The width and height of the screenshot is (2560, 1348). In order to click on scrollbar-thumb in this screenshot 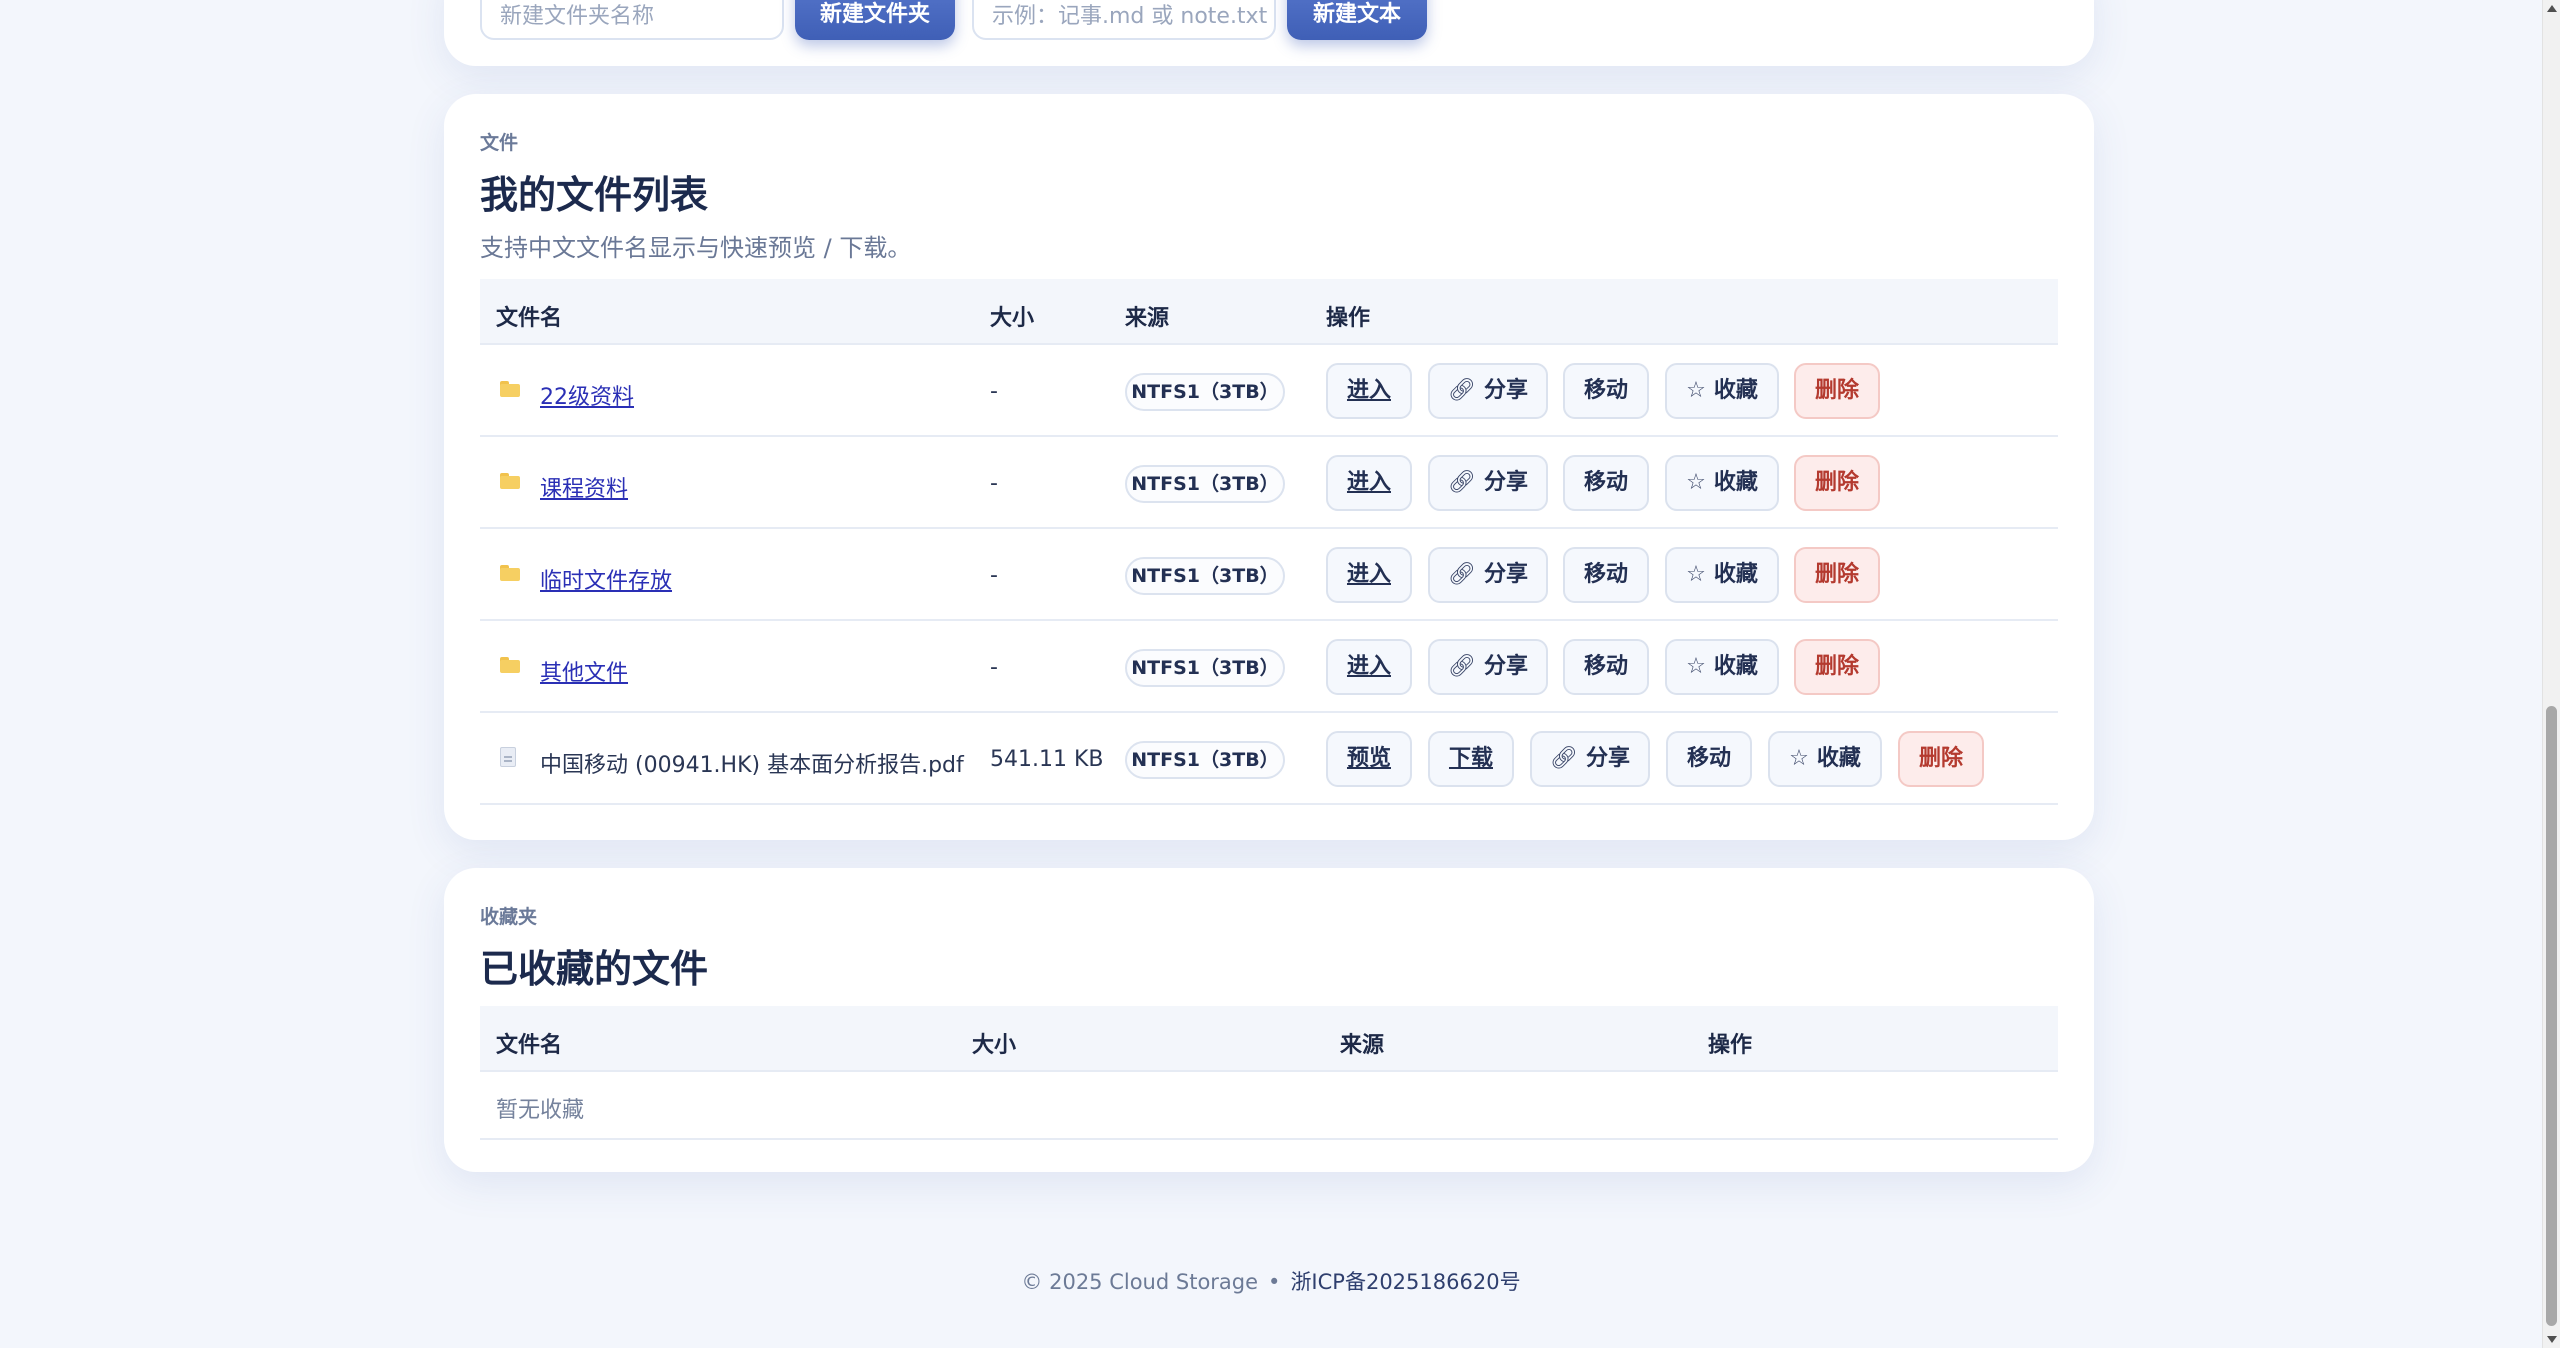, I will do `click(2551, 1016)`.